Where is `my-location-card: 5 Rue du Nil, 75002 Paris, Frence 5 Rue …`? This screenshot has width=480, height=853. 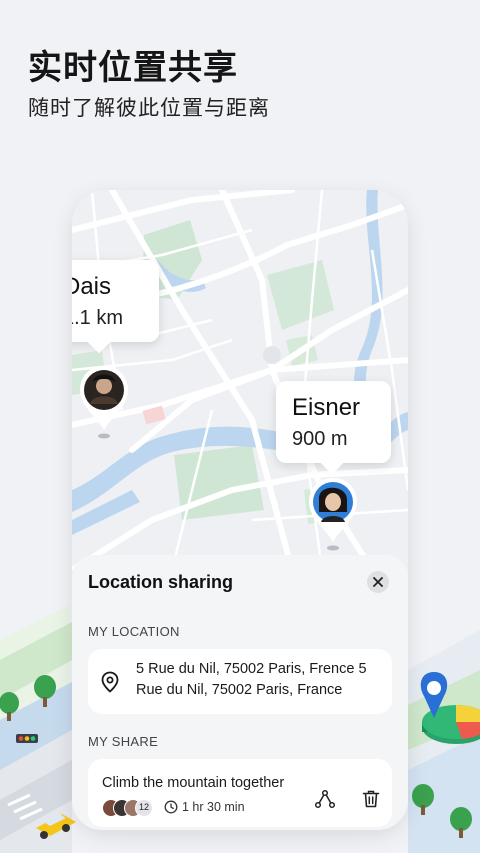
my-location-card: 5 Rue du Nil, 75002 Paris, Frence 5 Rue … is located at coordinates (240, 681).